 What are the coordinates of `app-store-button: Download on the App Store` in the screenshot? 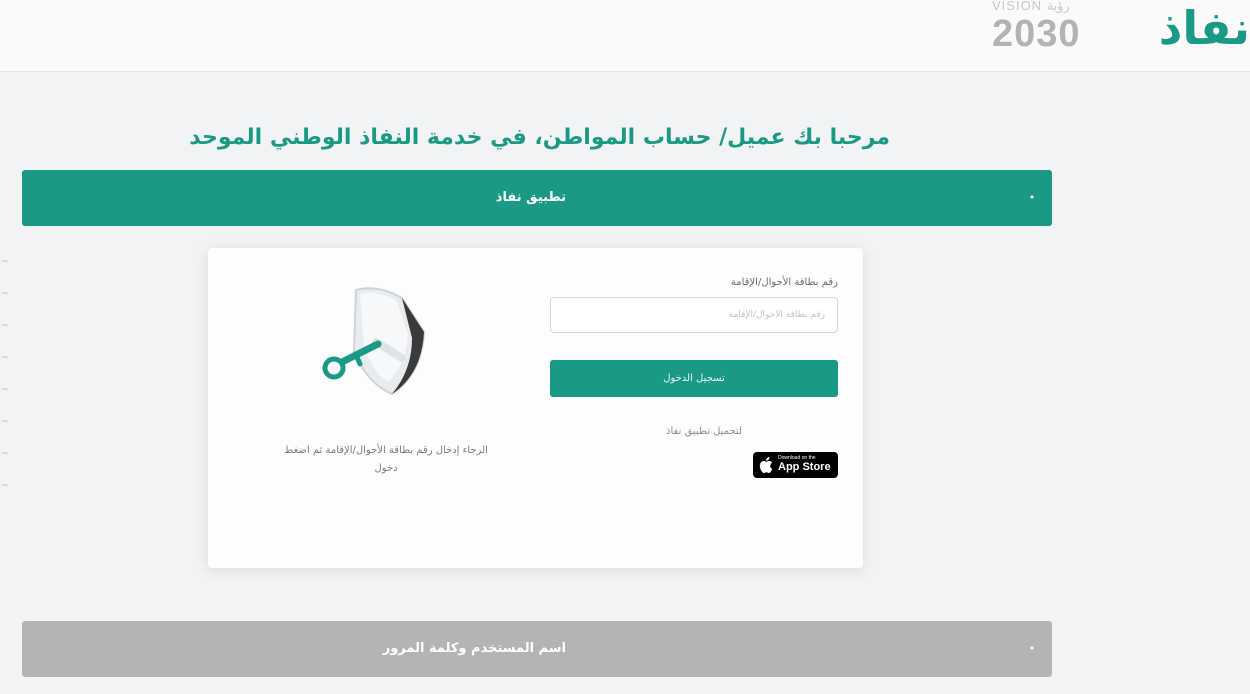 It's located at (795, 465).